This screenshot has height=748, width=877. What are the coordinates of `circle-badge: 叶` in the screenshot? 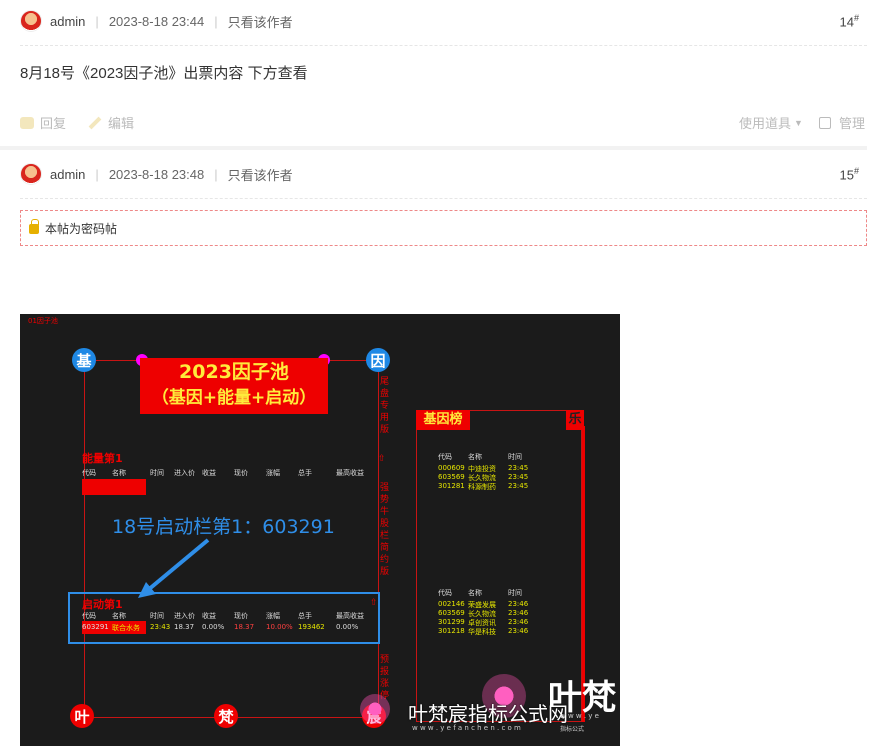 It's located at (82, 716).